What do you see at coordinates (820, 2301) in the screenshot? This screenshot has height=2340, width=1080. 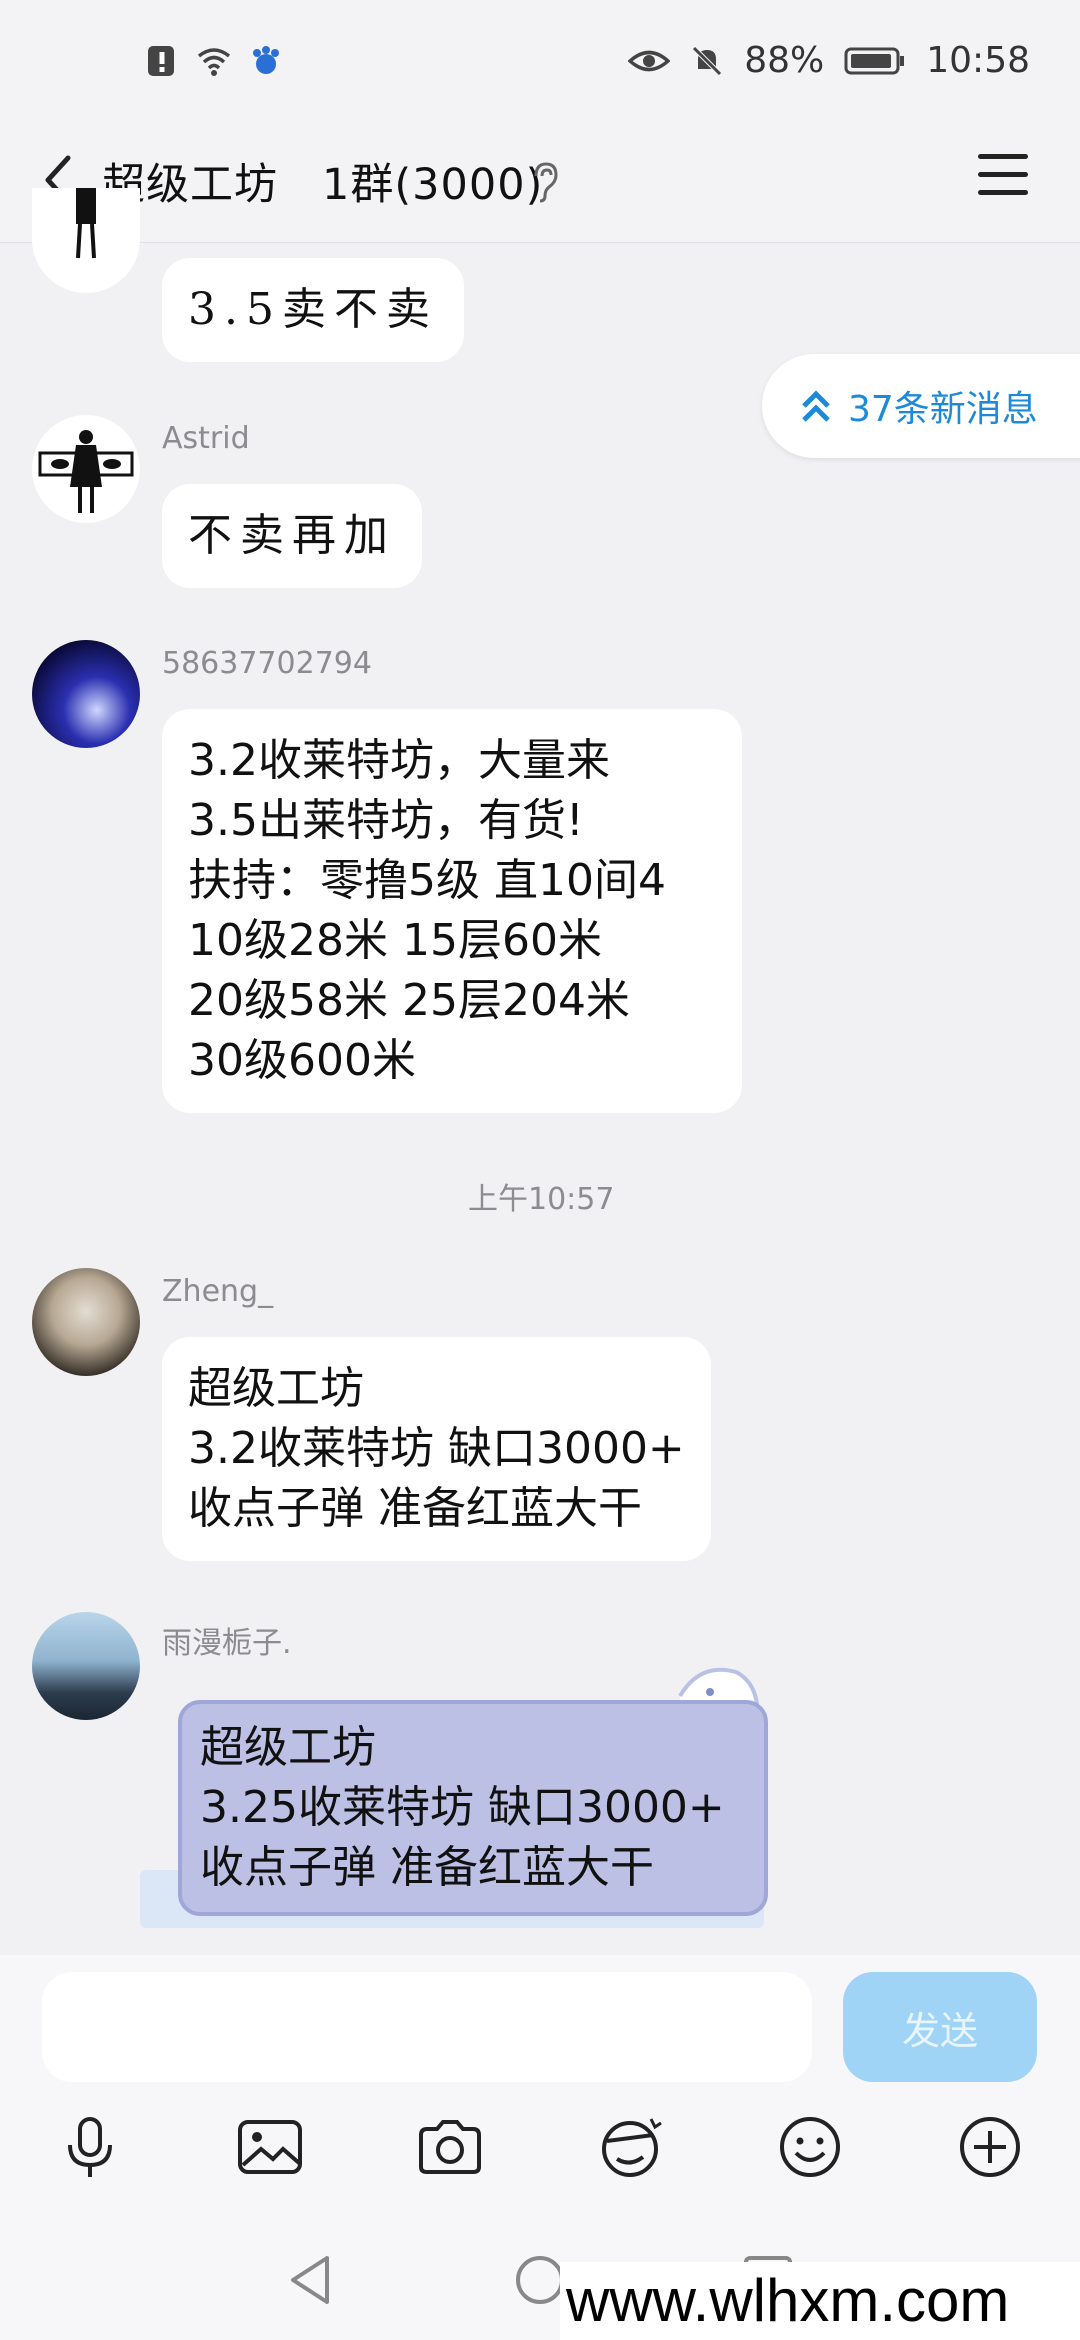 I see `watermark: www.wlhxm.com` at bounding box center [820, 2301].